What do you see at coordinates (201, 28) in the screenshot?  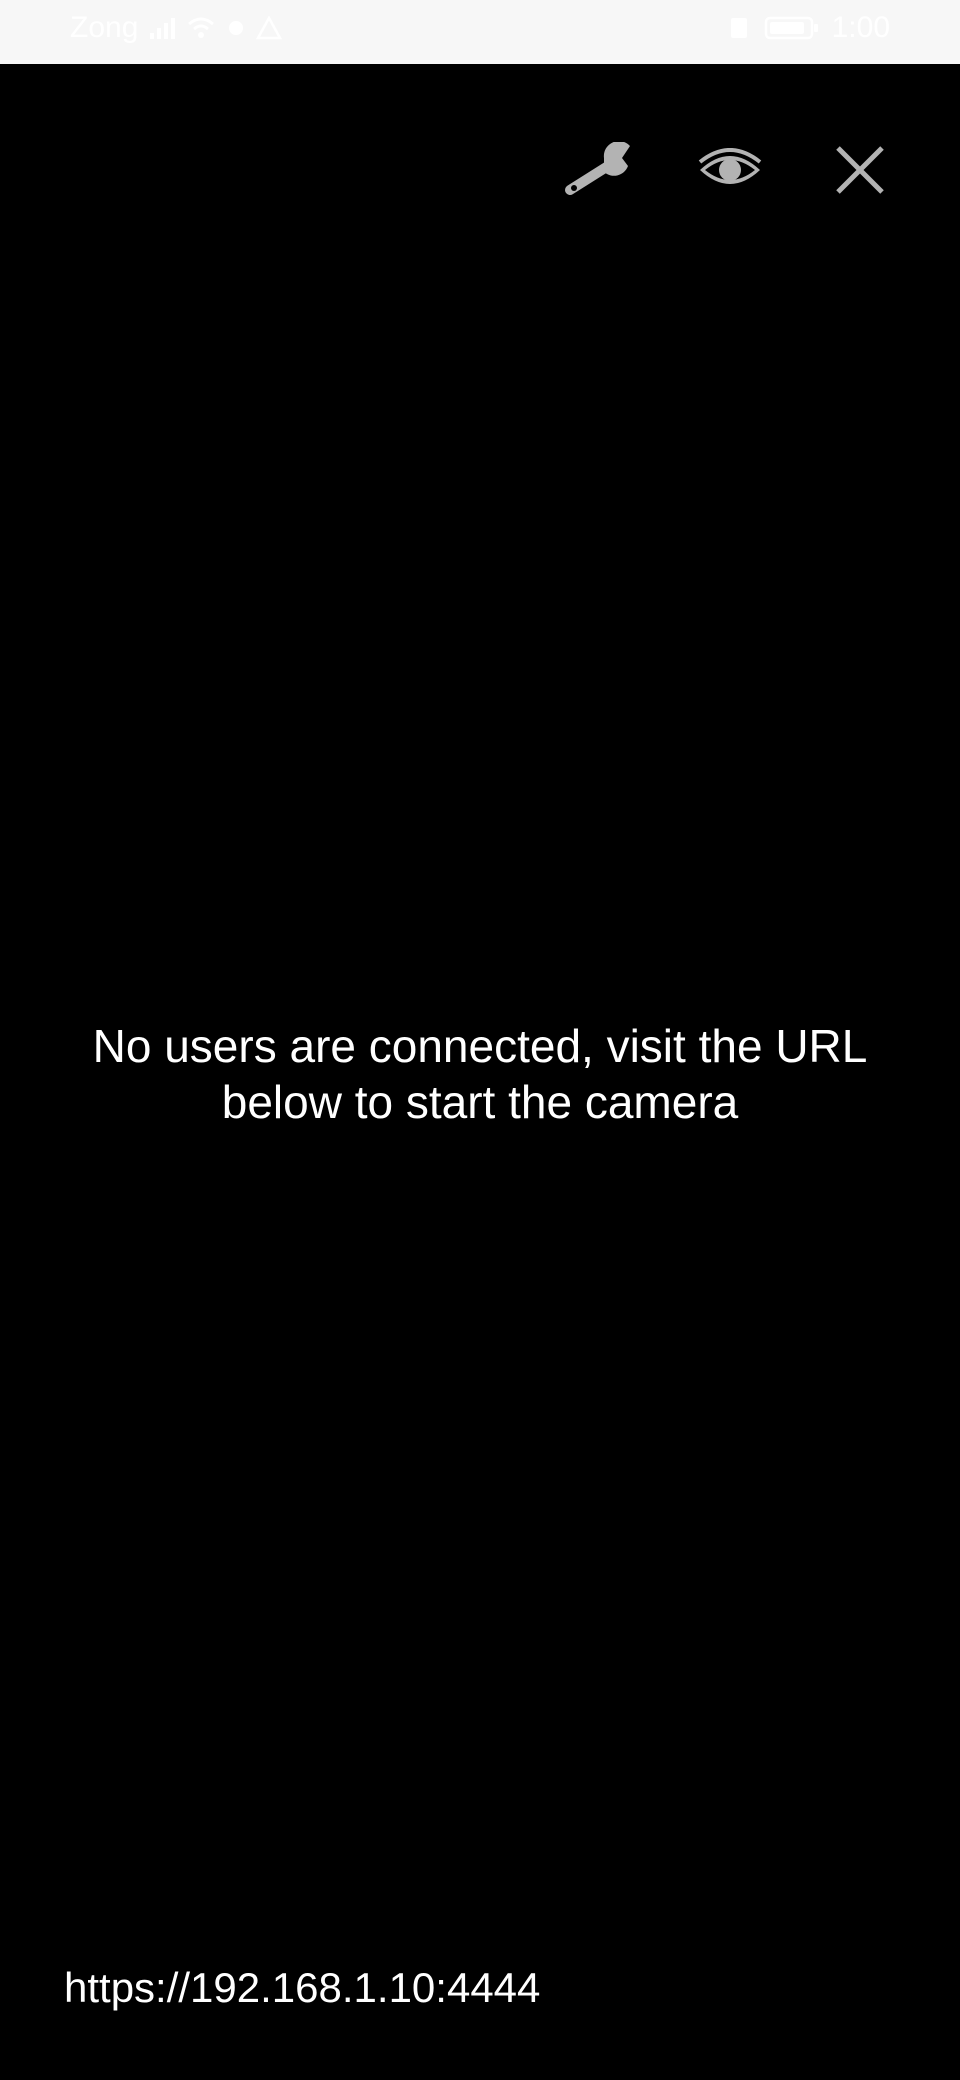 I see `wifi-icon` at bounding box center [201, 28].